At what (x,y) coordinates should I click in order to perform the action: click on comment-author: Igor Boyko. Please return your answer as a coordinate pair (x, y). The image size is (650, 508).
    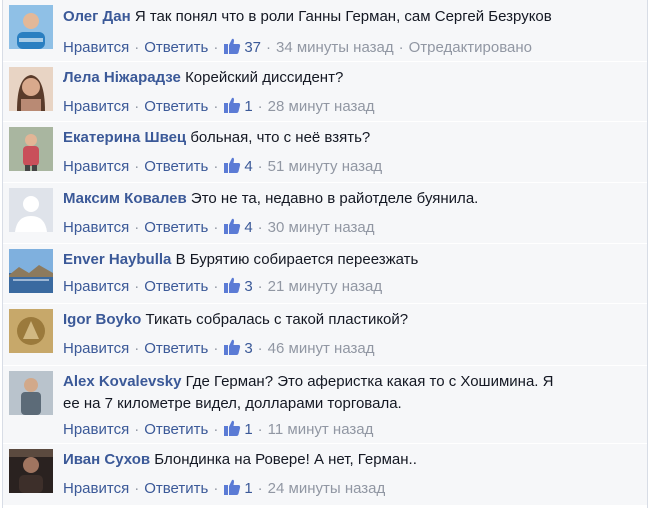
    Looking at the image, I should click on (102, 319).